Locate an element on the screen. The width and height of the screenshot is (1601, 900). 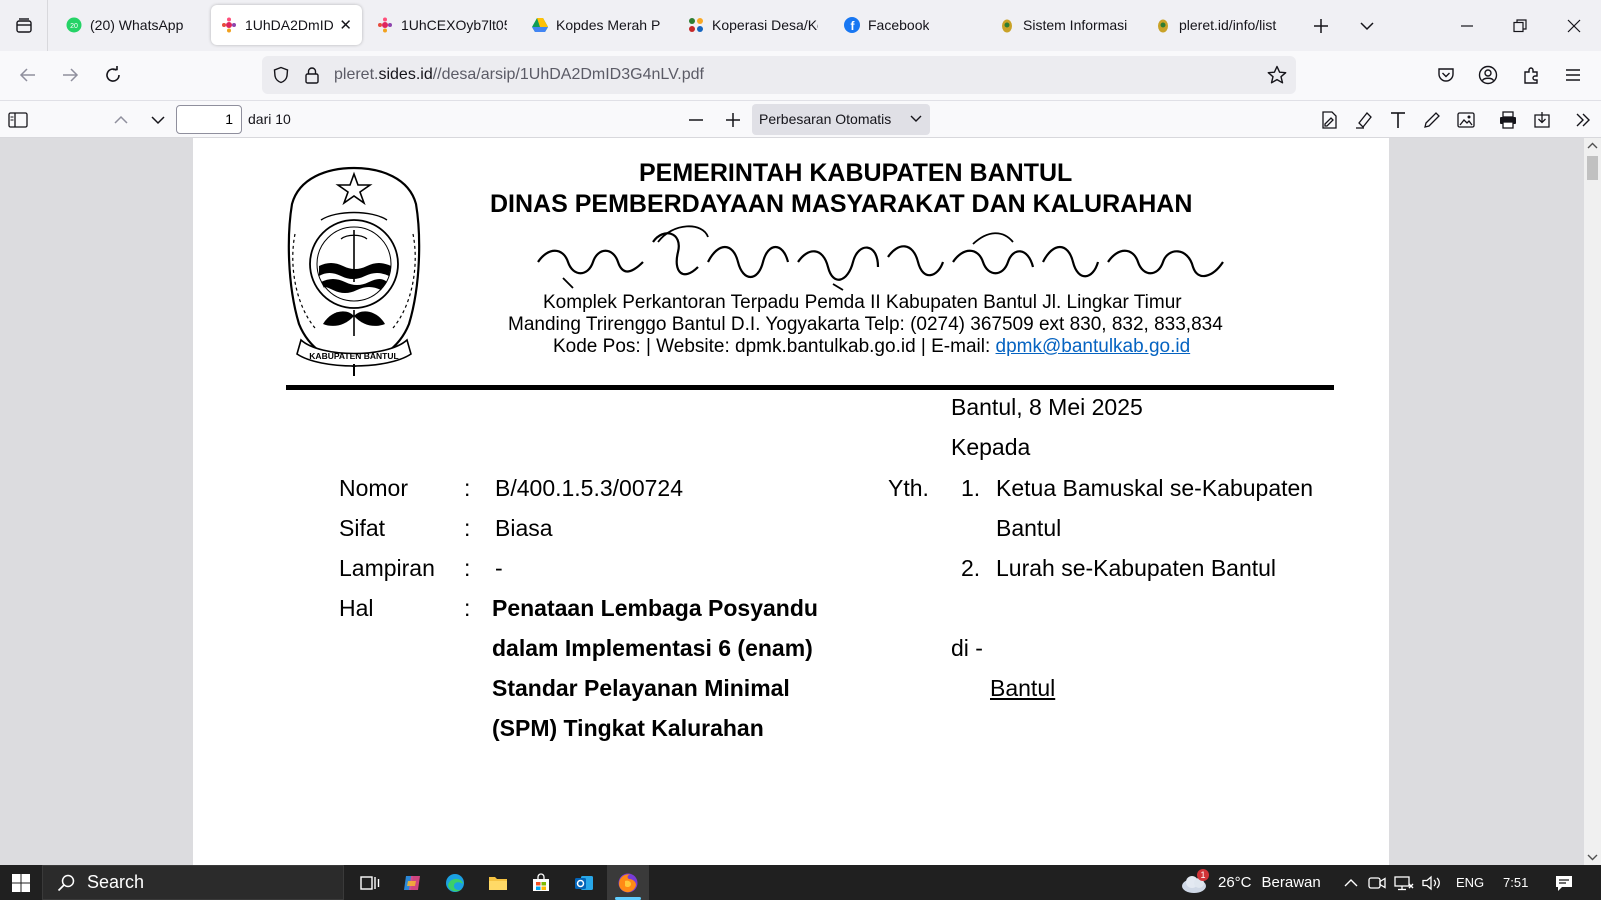
viewer-scrollbar is located at coordinates (1592, 501).